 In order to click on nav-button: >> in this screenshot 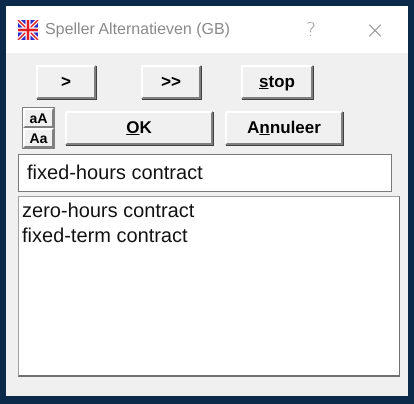, I will do `click(171, 82)`.